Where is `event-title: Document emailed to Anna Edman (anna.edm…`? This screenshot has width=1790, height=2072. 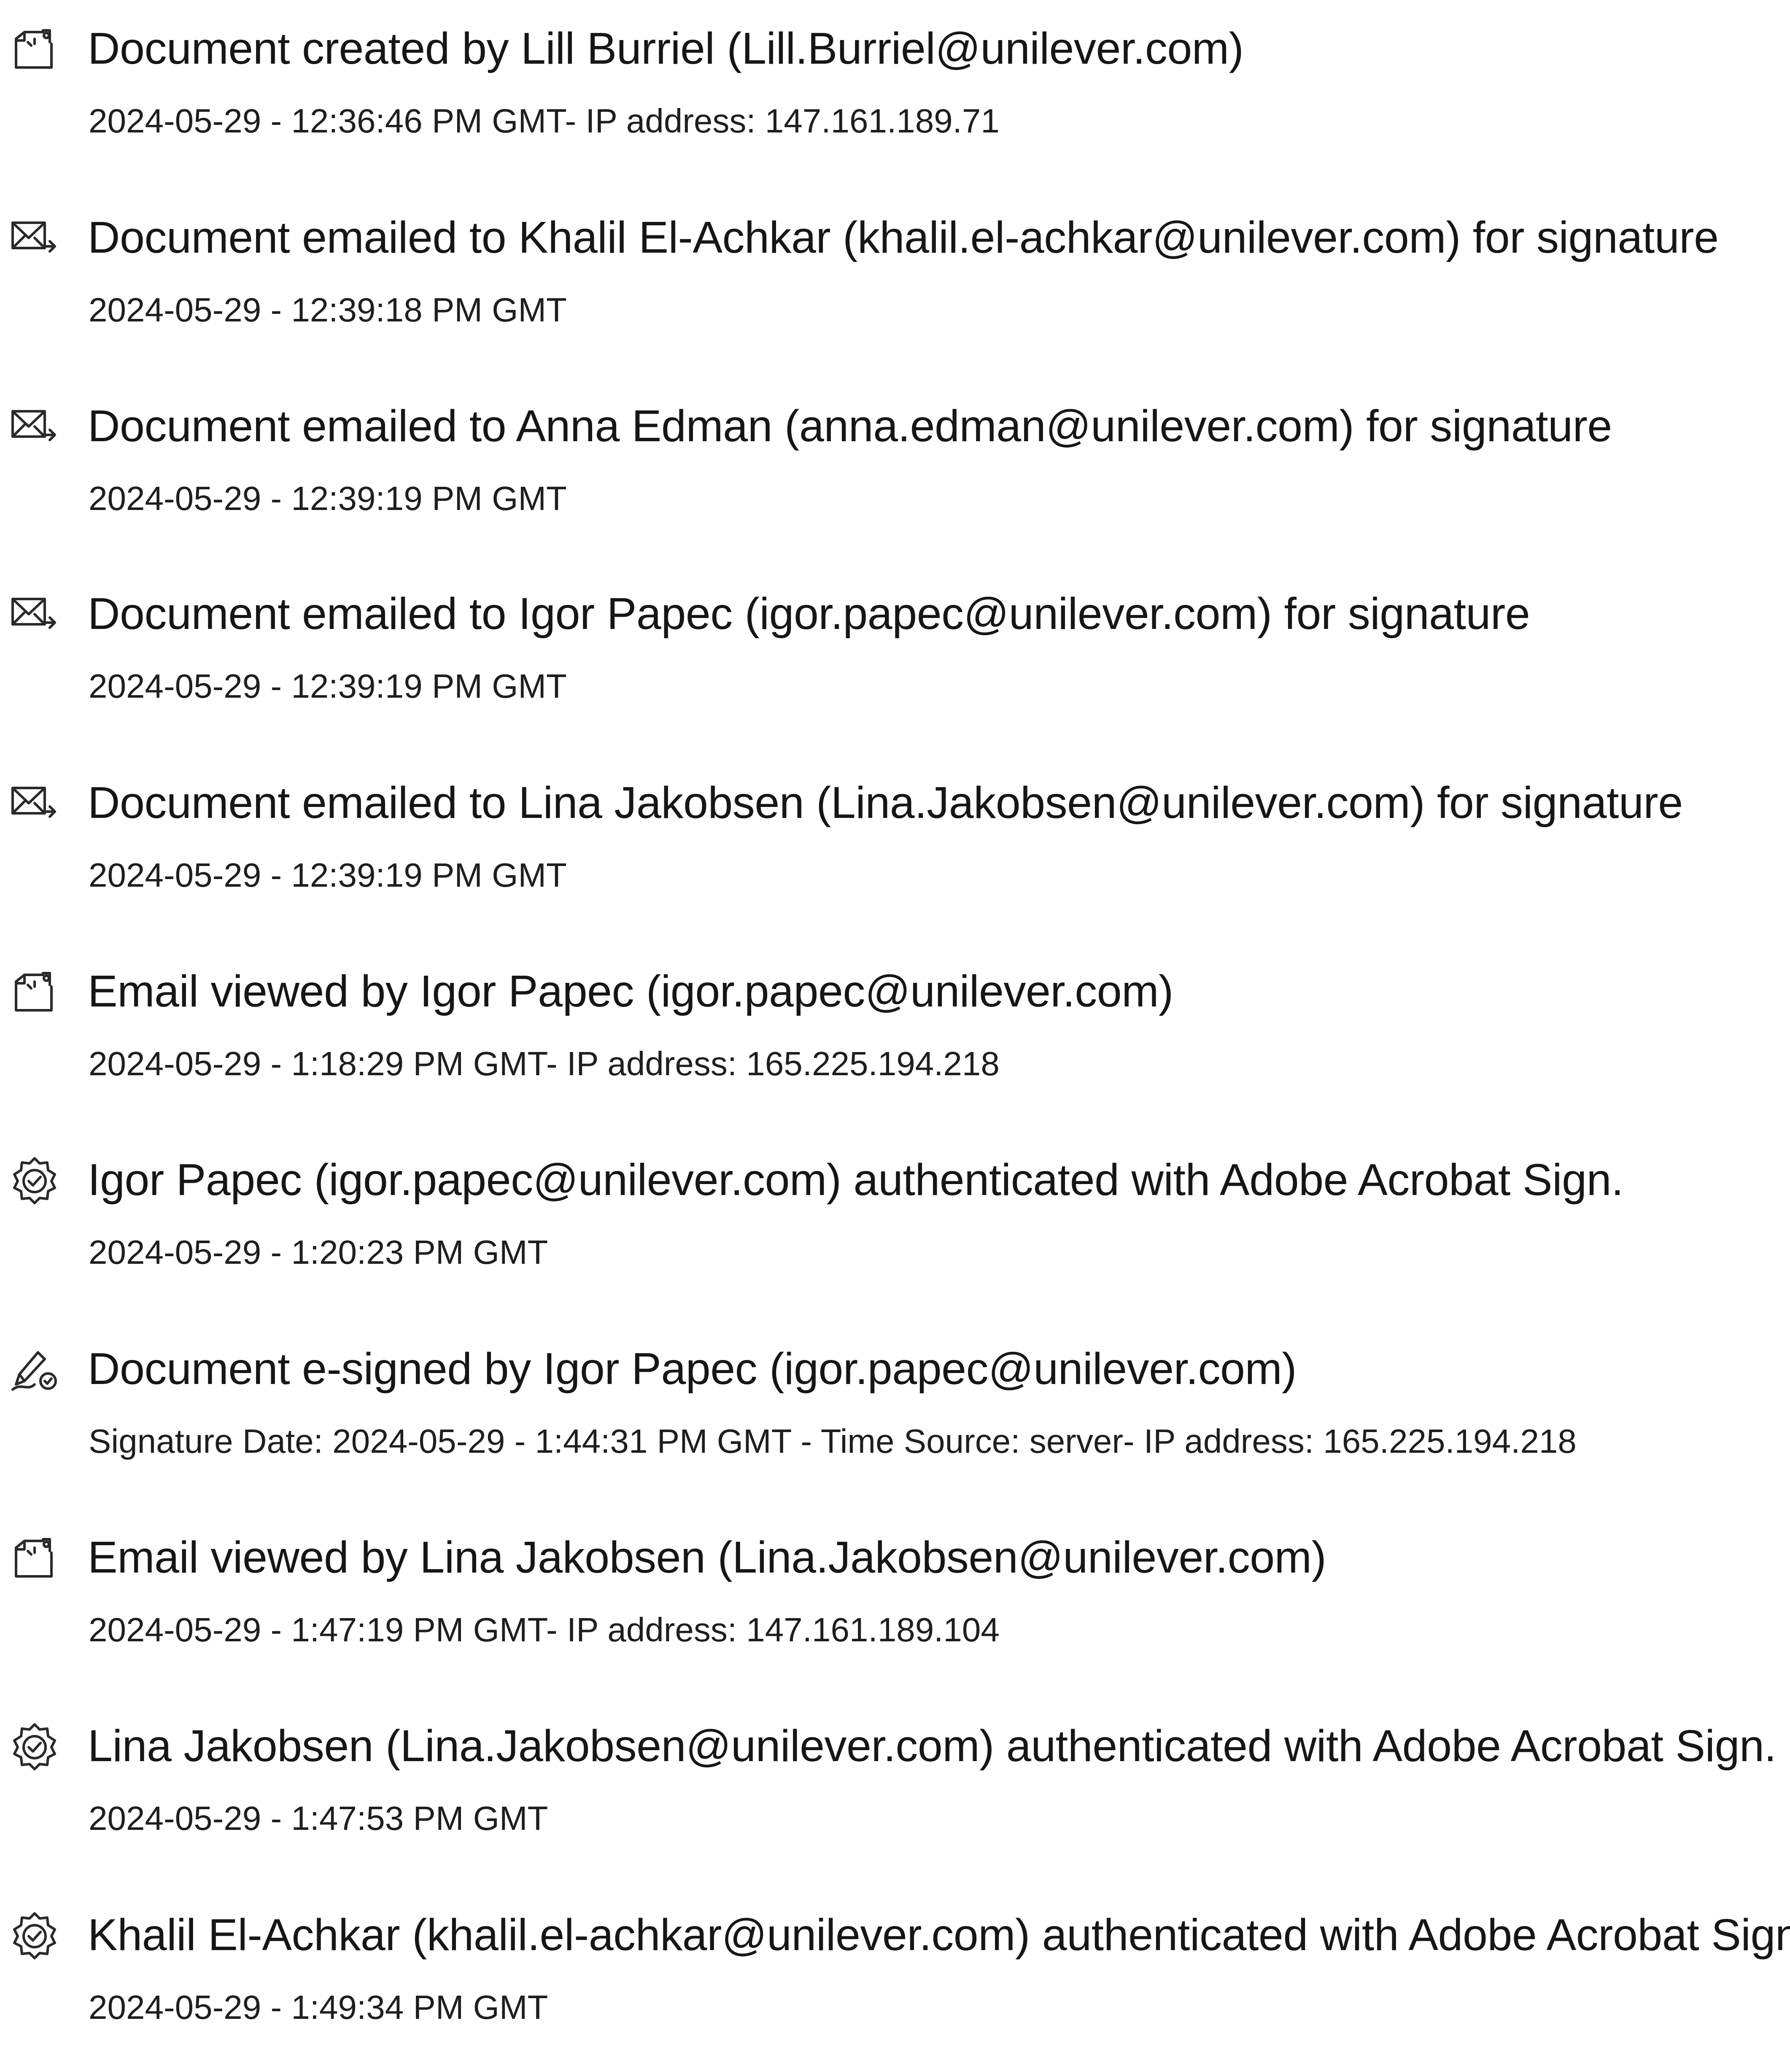
event-title: Document emailed to Anna Edman (anna.edm… is located at coordinates (850, 426).